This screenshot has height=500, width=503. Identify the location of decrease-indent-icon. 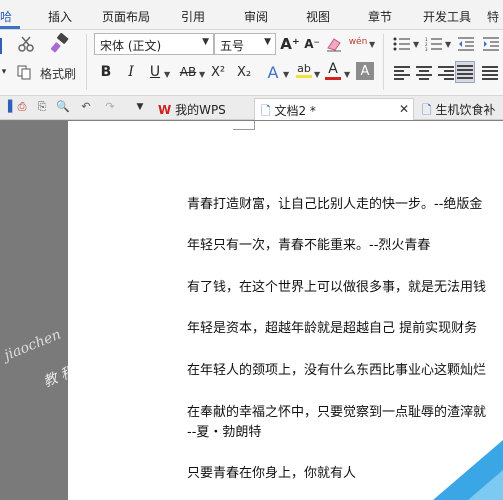
(466, 44).